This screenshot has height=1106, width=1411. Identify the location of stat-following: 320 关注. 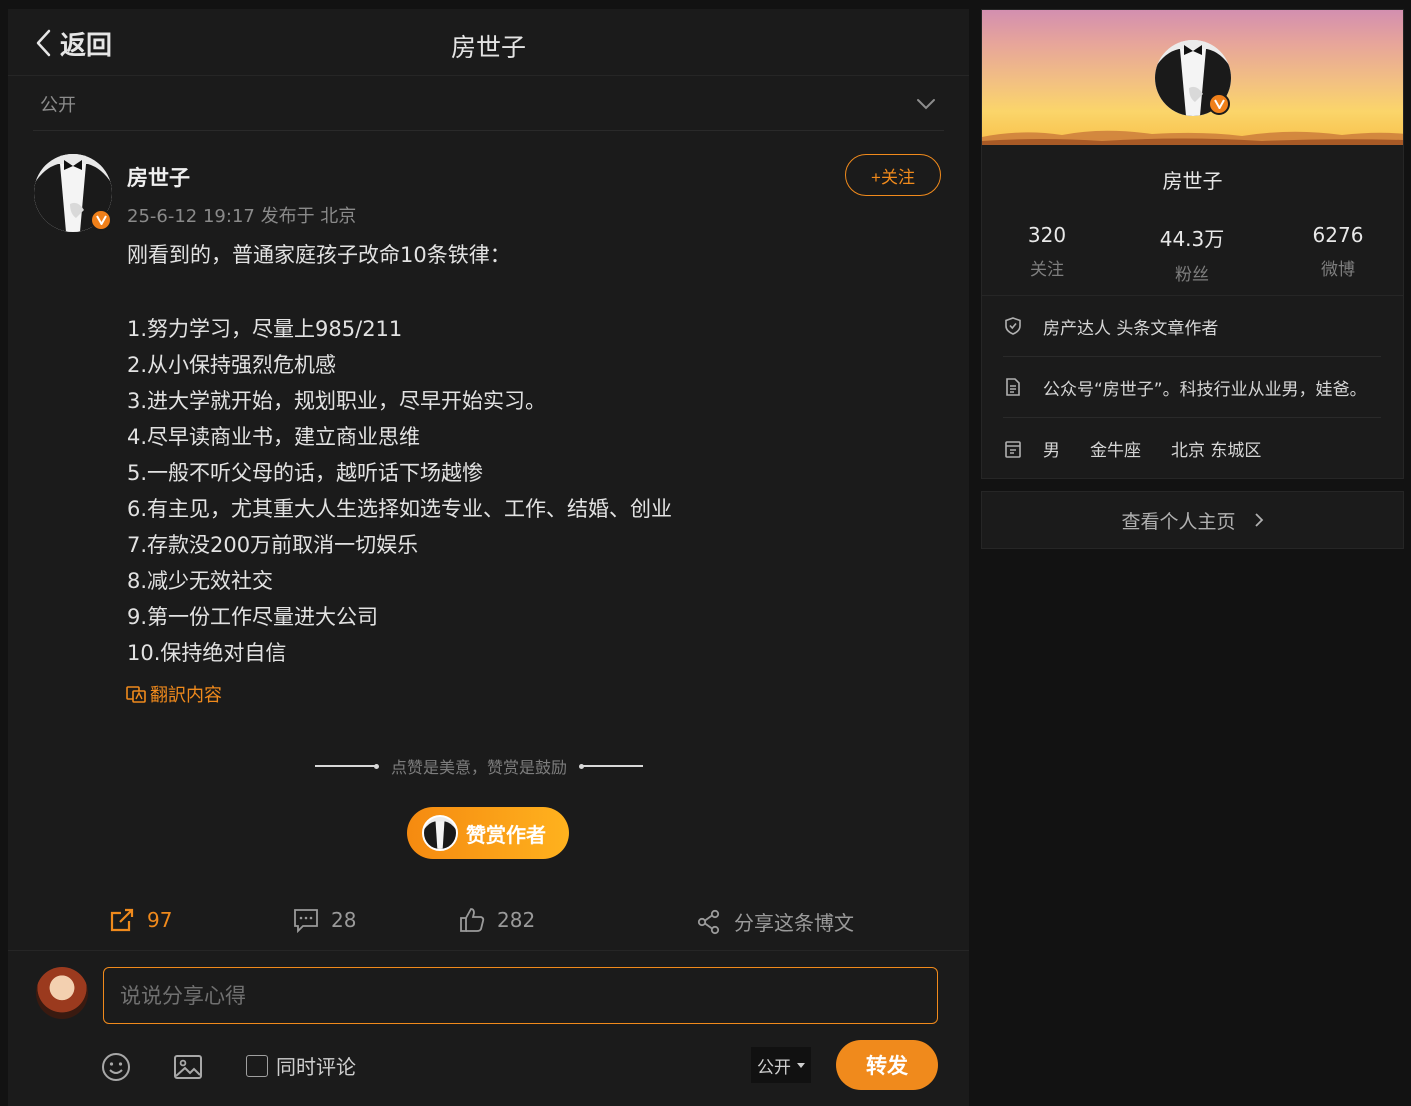
(1047, 251).